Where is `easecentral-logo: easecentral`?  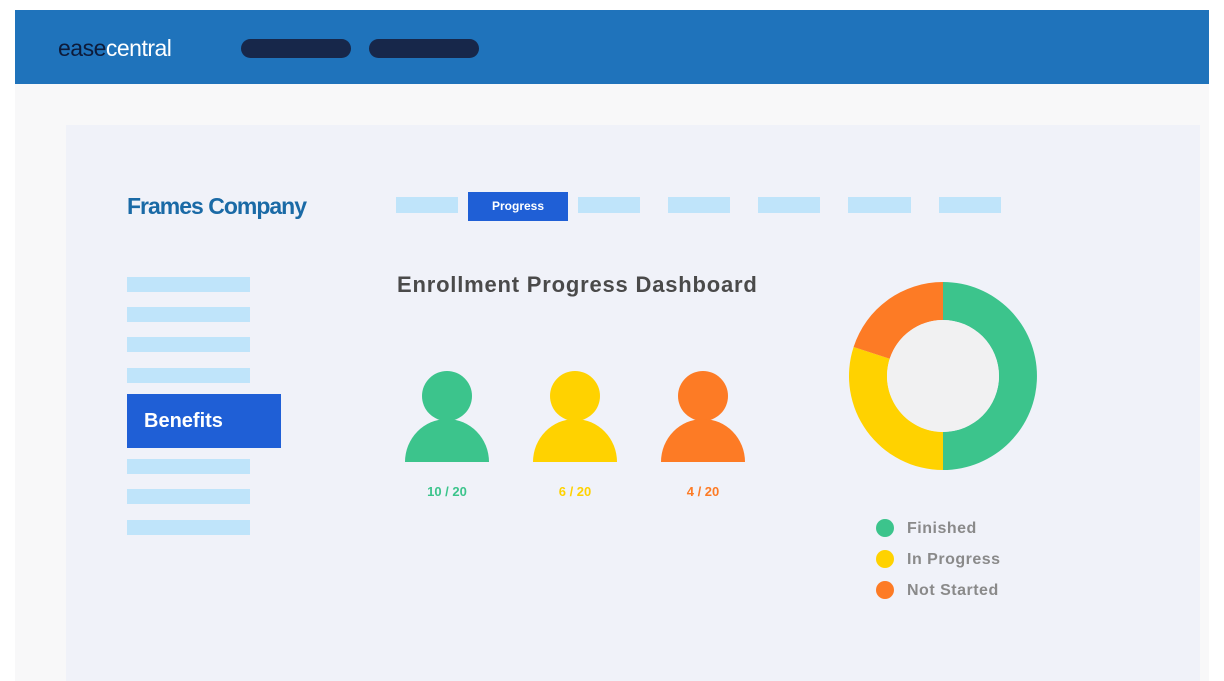
easecentral-logo: easecentral is located at coordinates (115, 48).